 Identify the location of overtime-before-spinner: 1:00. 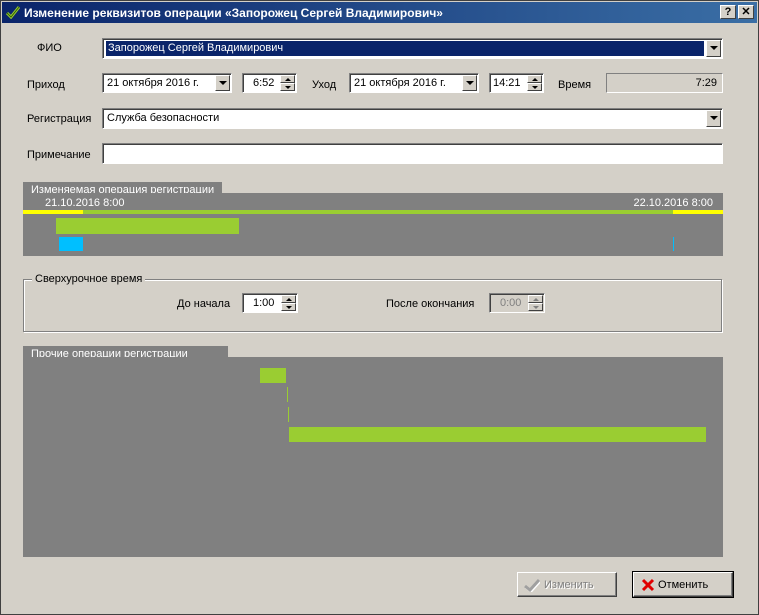
(270, 303).